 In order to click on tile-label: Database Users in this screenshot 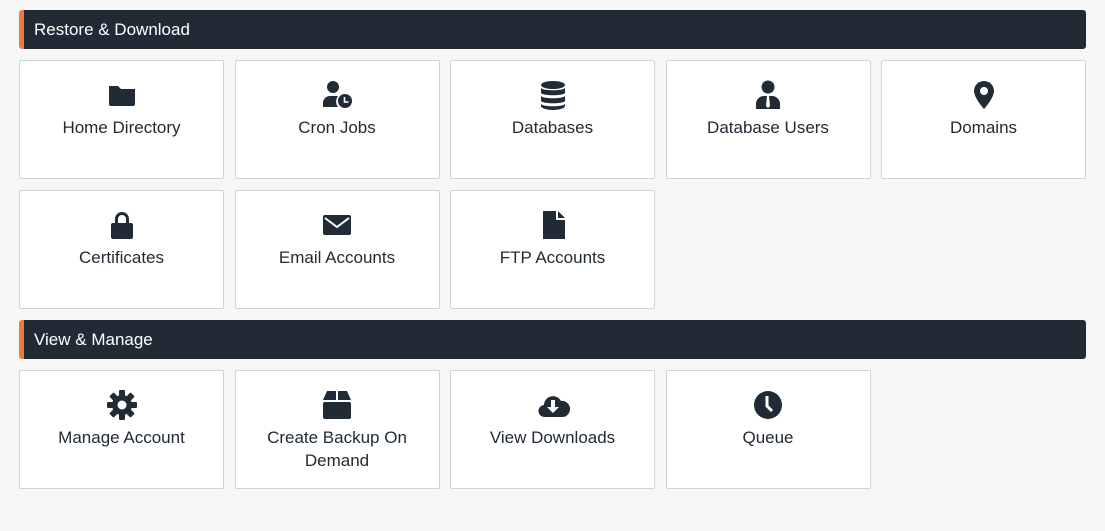, I will do `click(768, 127)`.